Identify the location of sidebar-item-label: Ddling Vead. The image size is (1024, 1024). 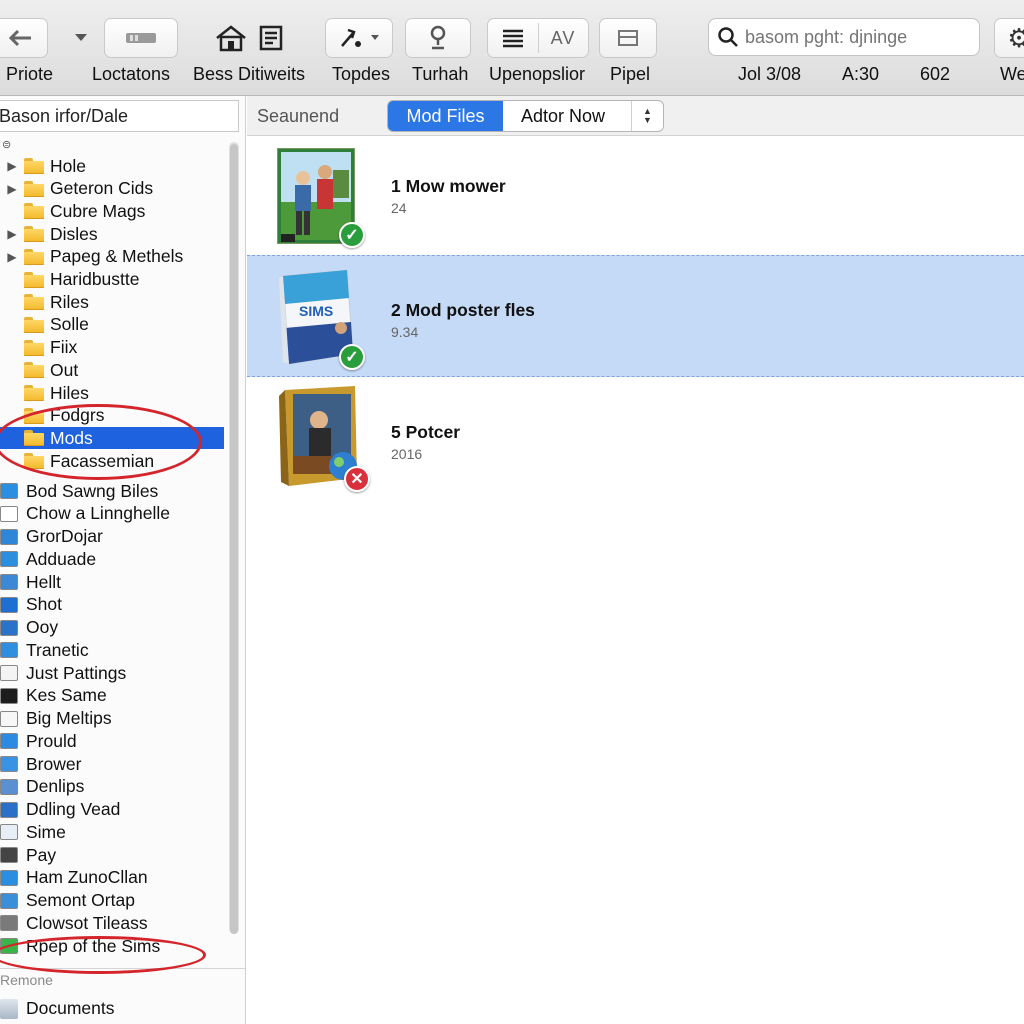
(73, 809).